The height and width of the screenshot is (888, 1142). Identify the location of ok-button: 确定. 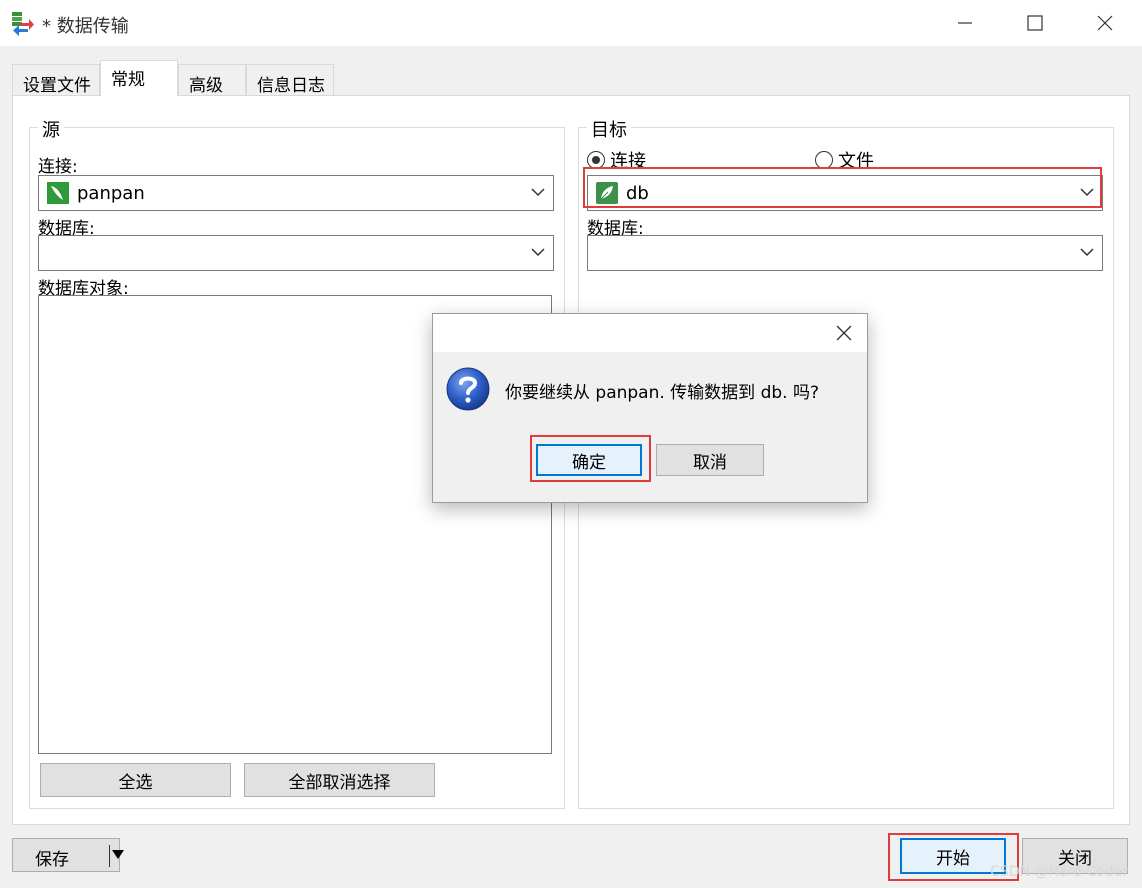
(589, 460).